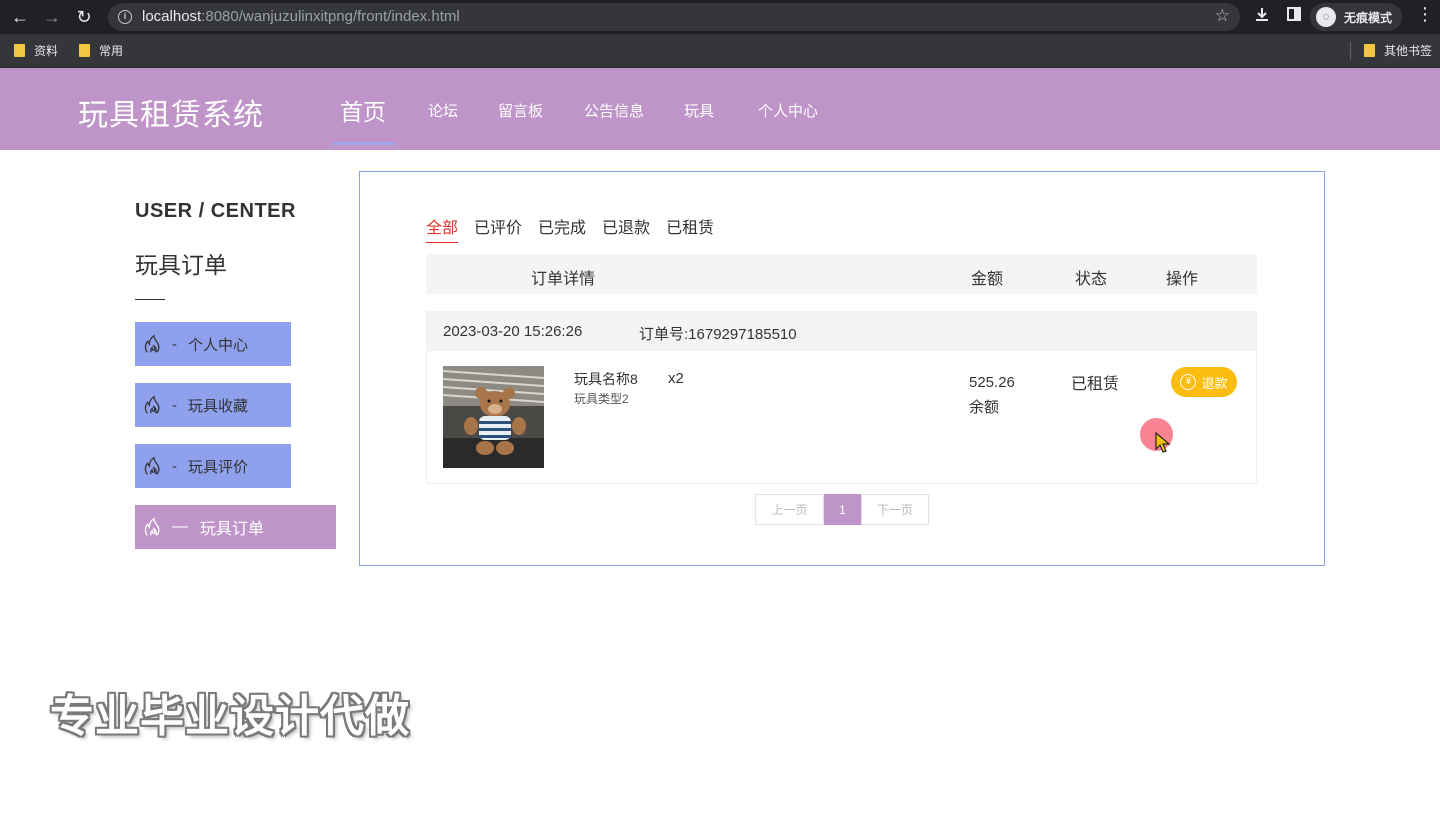  What do you see at coordinates (562, 228) in the screenshot?
I see `tab-completed: 已完成` at bounding box center [562, 228].